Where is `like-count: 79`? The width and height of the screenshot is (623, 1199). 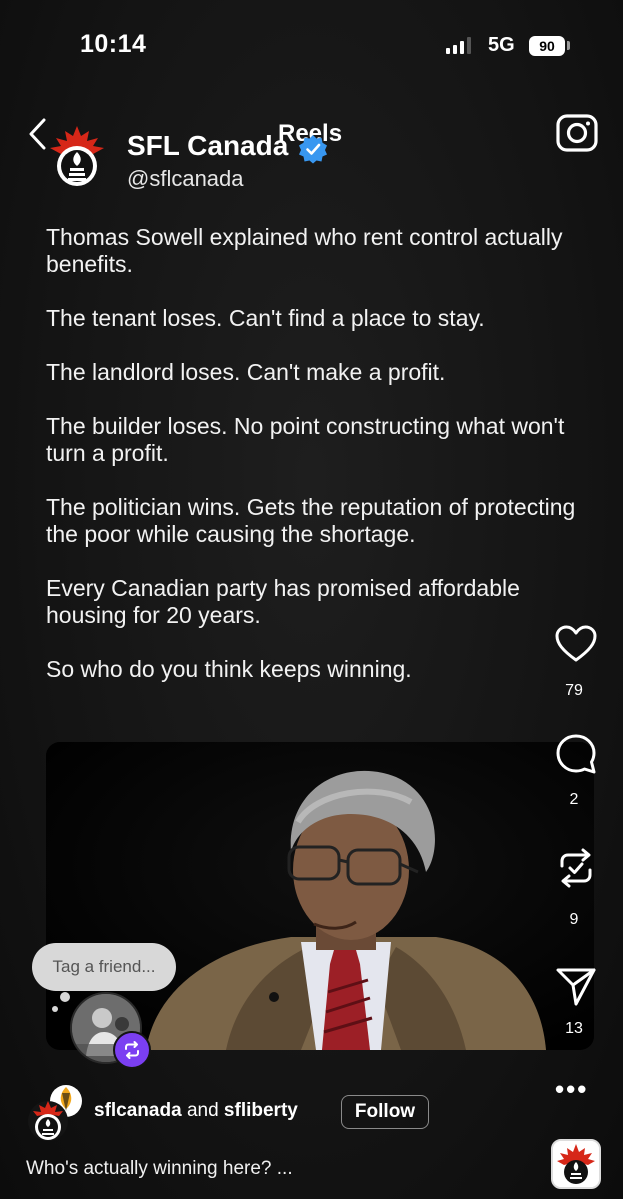 like-count: 79 is located at coordinates (574, 690).